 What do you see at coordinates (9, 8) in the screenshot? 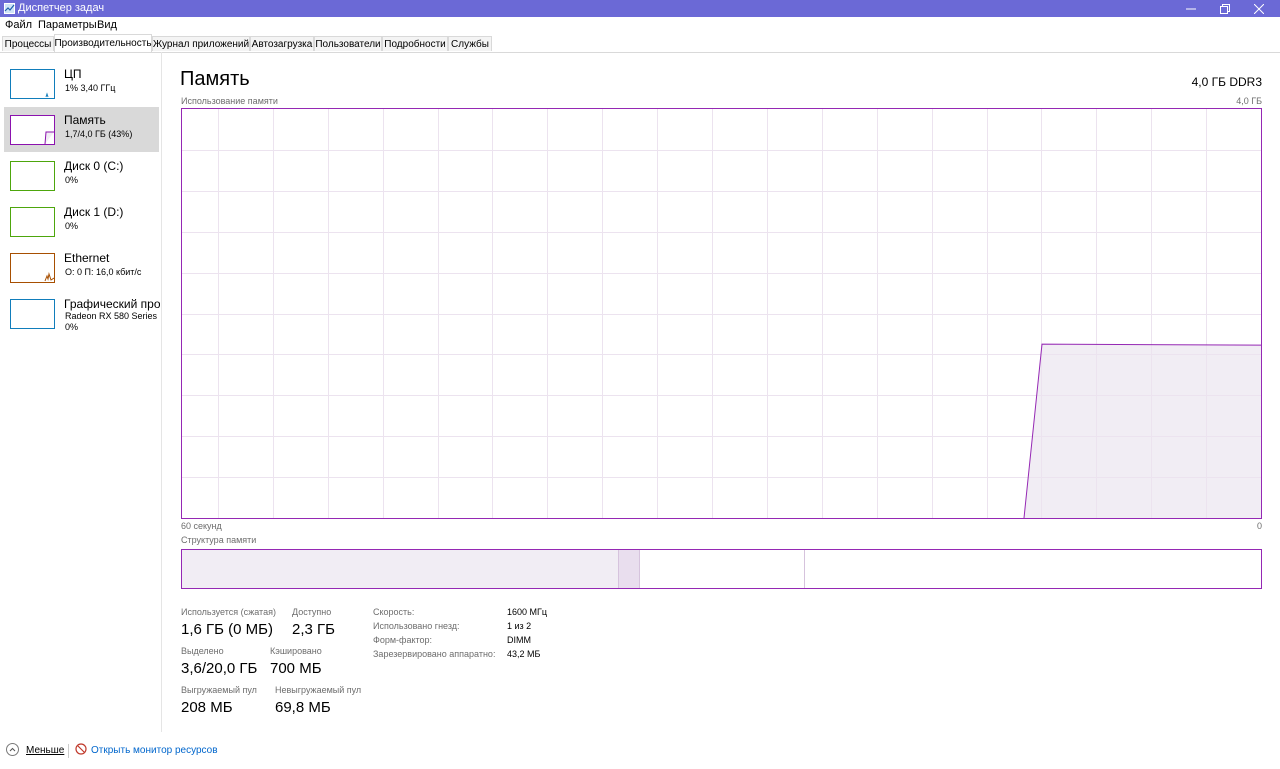
I see `task-manager-icon` at bounding box center [9, 8].